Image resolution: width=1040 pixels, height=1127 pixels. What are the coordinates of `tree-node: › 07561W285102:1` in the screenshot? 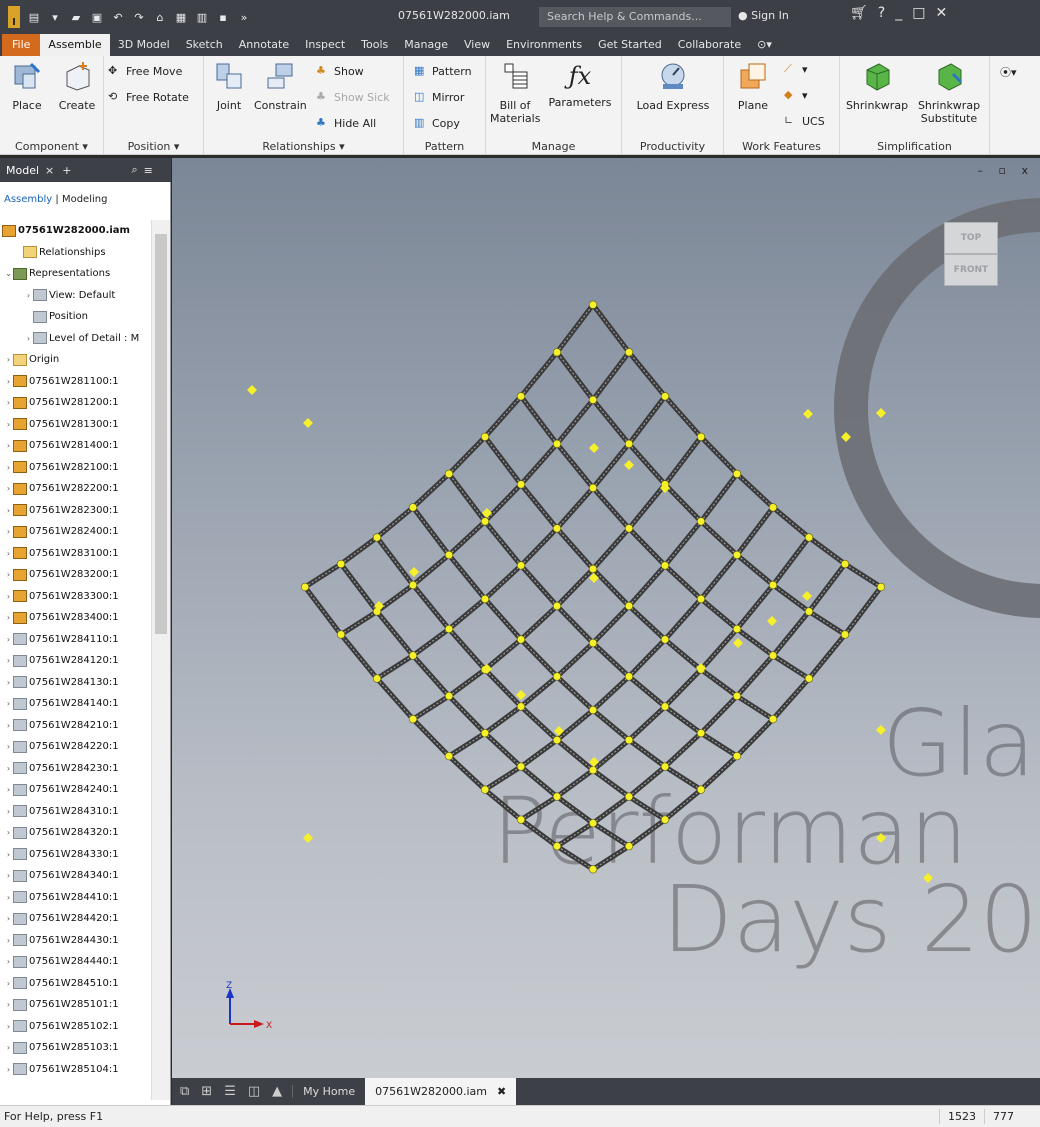 It's located at (75, 1027).